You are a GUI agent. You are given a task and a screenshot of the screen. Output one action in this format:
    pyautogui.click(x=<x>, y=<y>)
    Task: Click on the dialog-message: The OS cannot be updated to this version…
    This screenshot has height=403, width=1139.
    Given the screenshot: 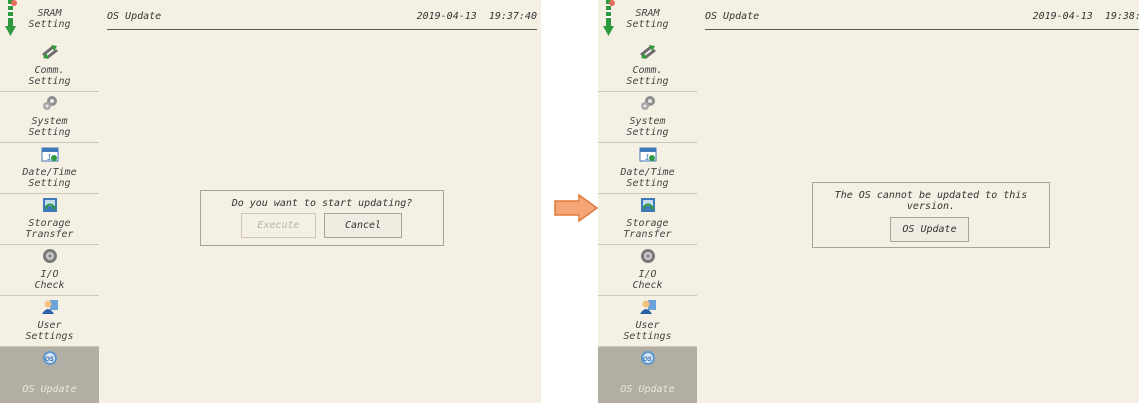 What is the action you would take?
    pyautogui.click(x=931, y=201)
    